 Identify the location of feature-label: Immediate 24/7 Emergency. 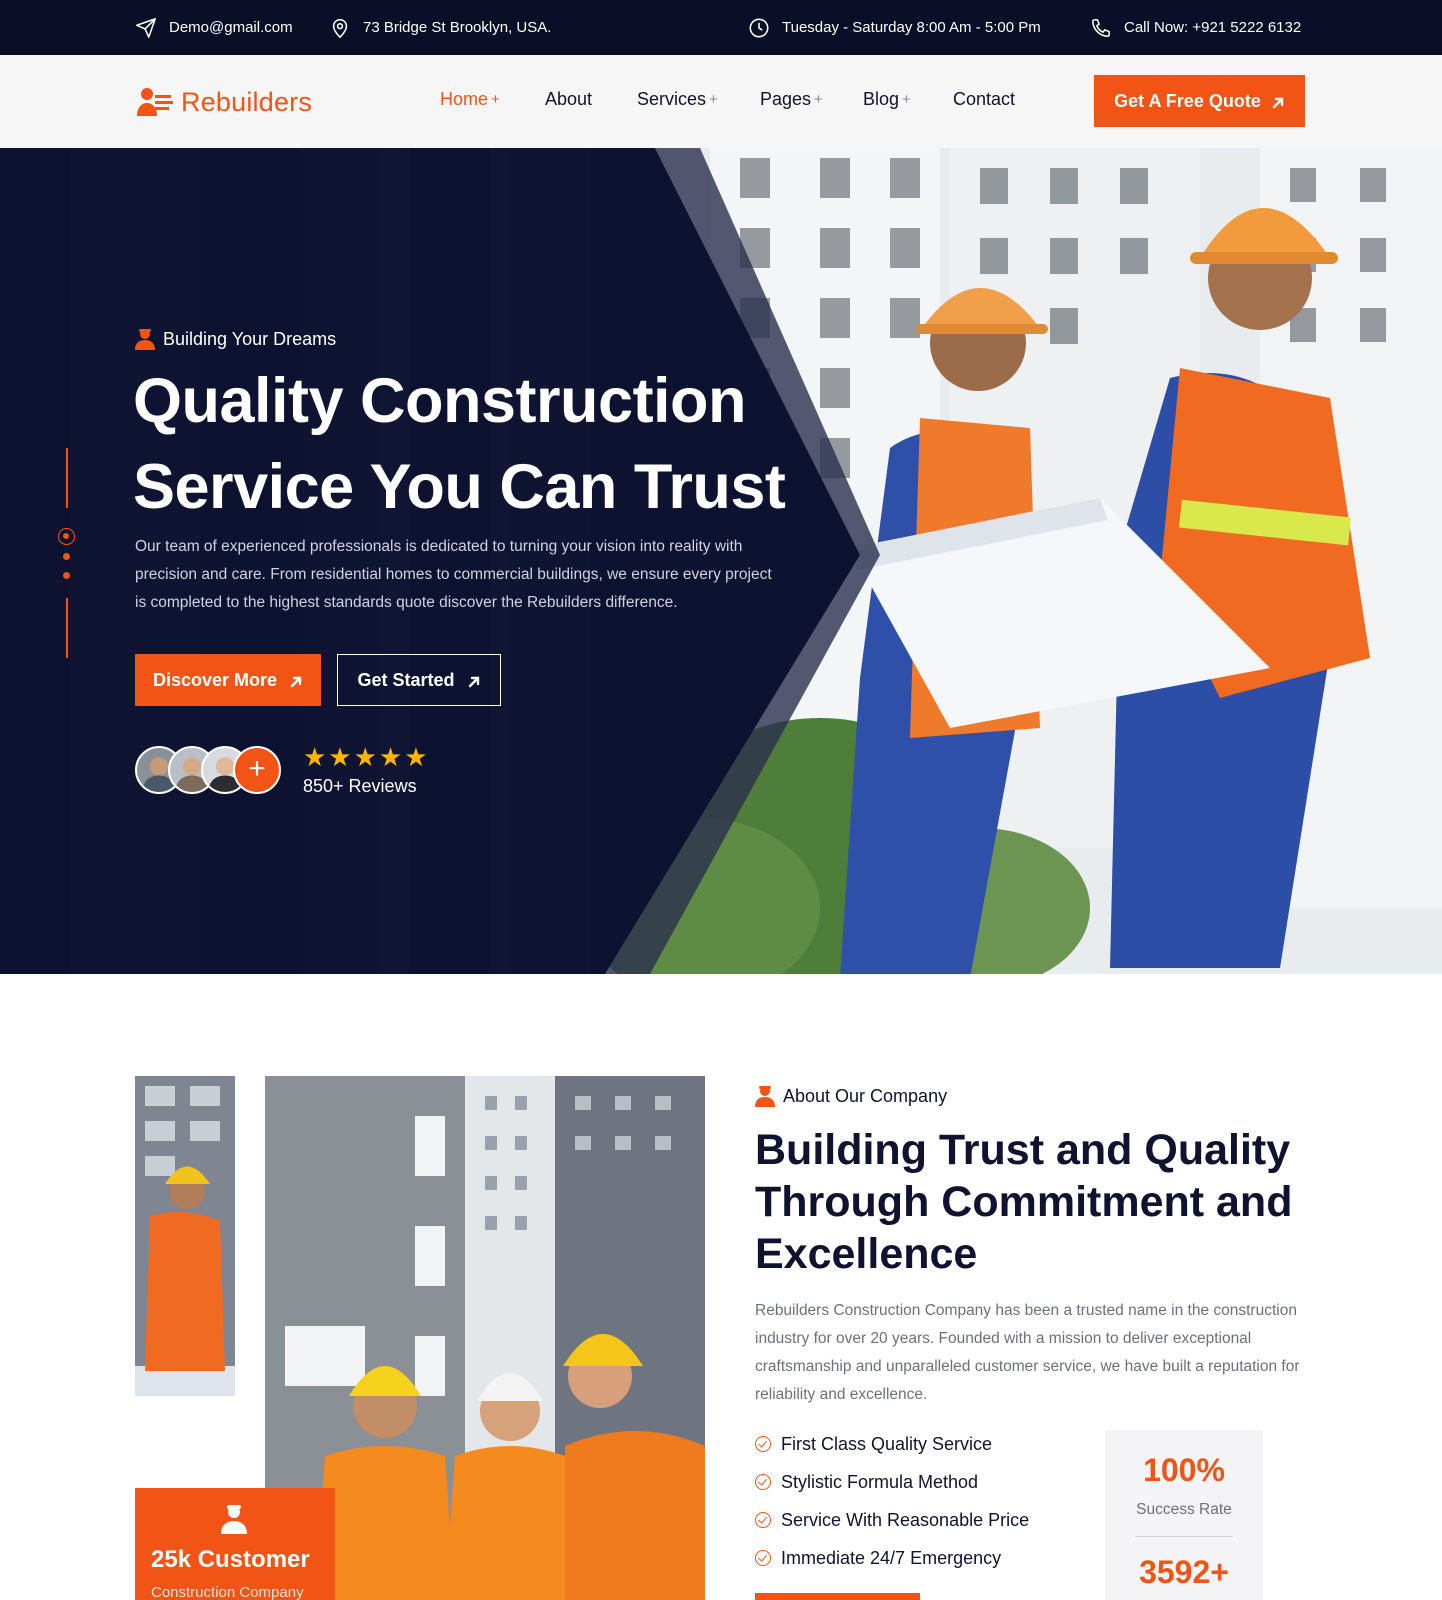
(891, 1557).